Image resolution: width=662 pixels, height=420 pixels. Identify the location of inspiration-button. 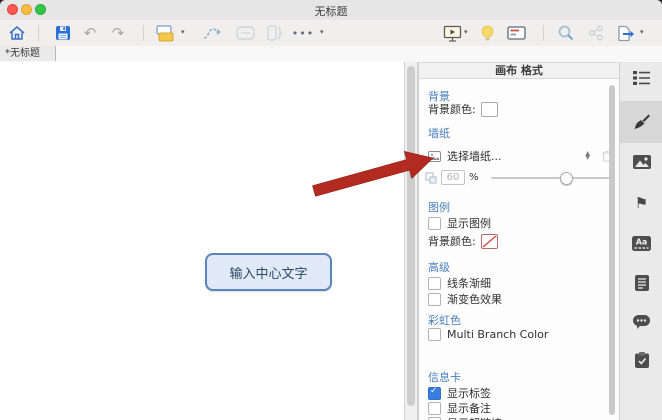
(487, 33).